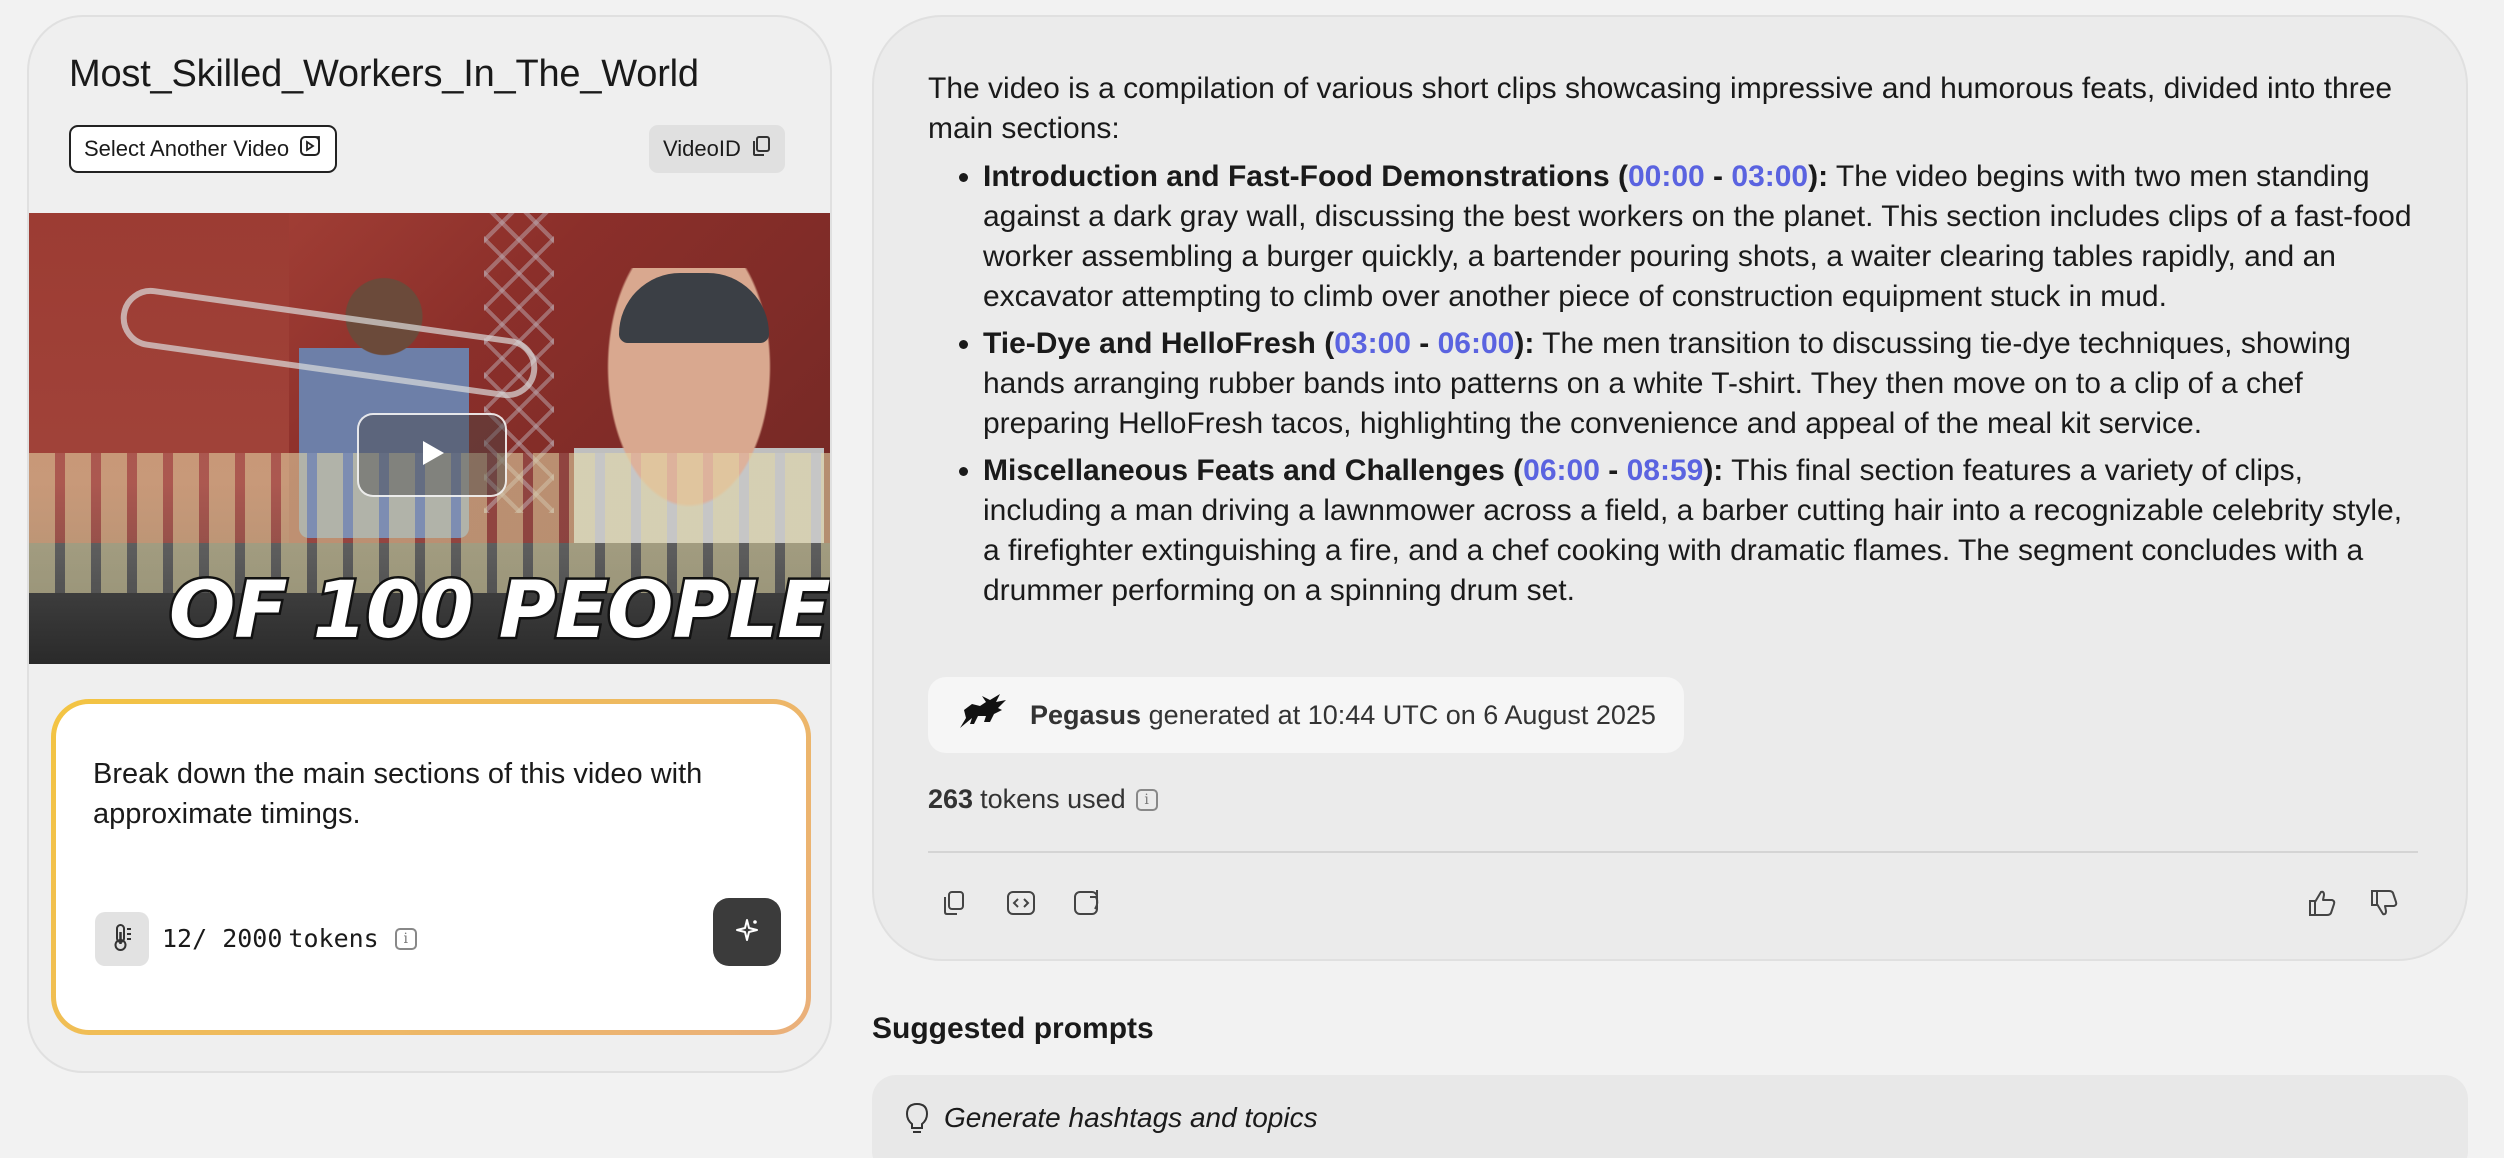  I want to click on timestamp-link: 08:59, so click(1665, 470).